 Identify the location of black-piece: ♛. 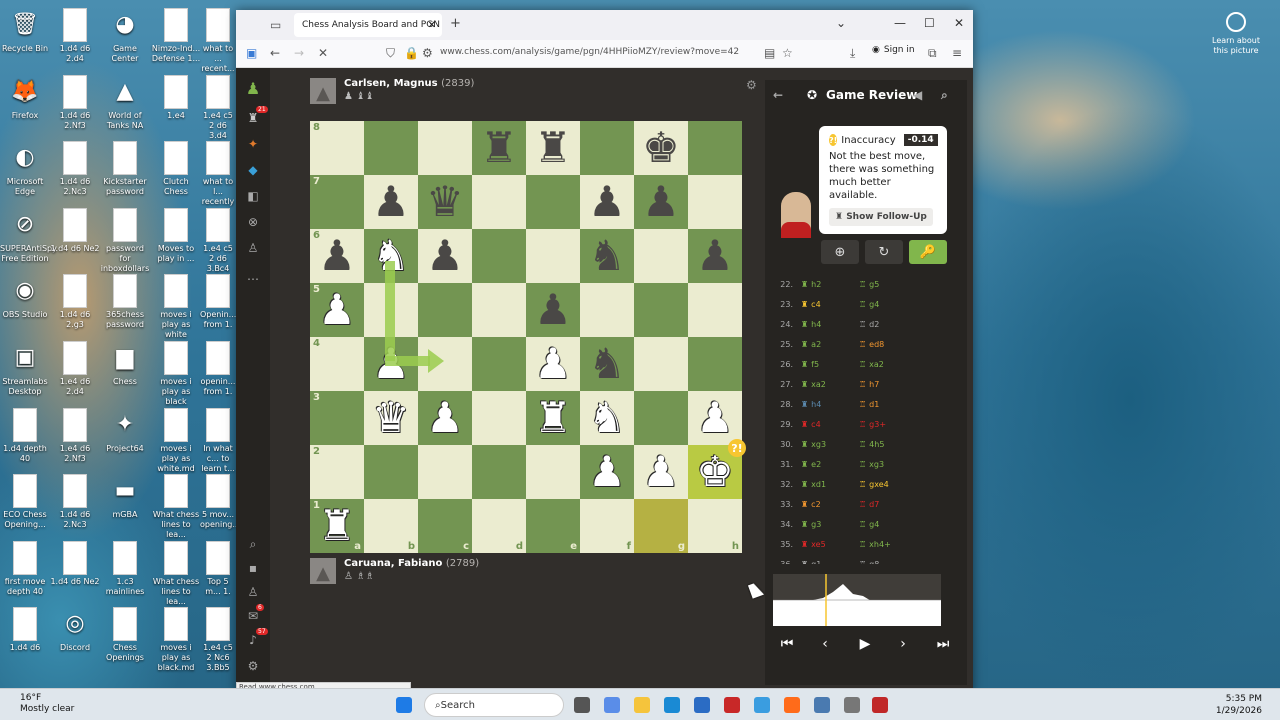
(445, 202).